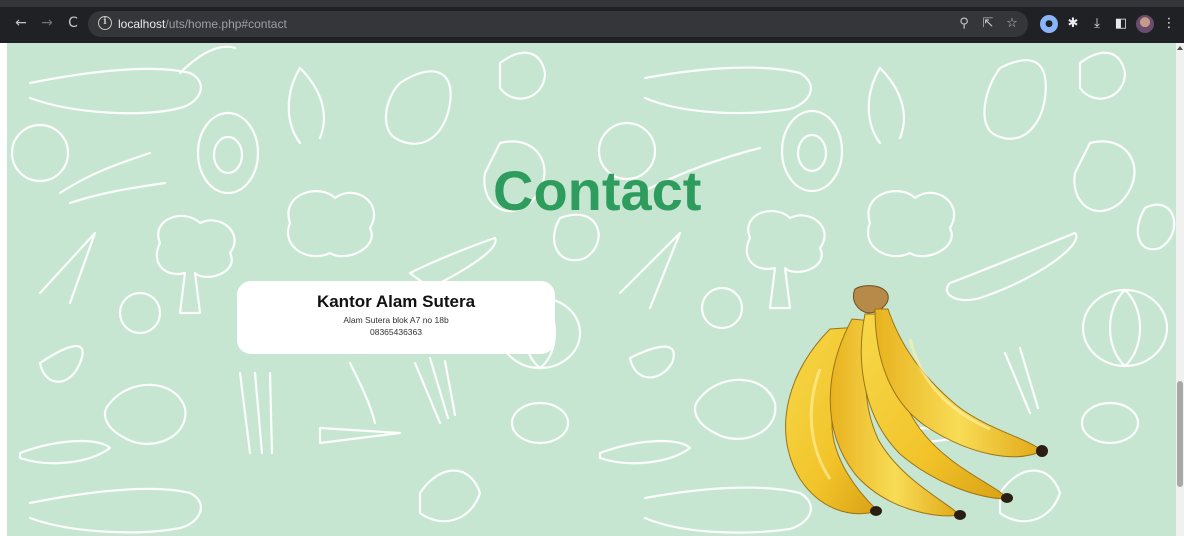 The height and width of the screenshot is (536, 1184). What do you see at coordinates (73, 23) in the screenshot?
I see `reload-button: C` at bounding box center [73, 23].